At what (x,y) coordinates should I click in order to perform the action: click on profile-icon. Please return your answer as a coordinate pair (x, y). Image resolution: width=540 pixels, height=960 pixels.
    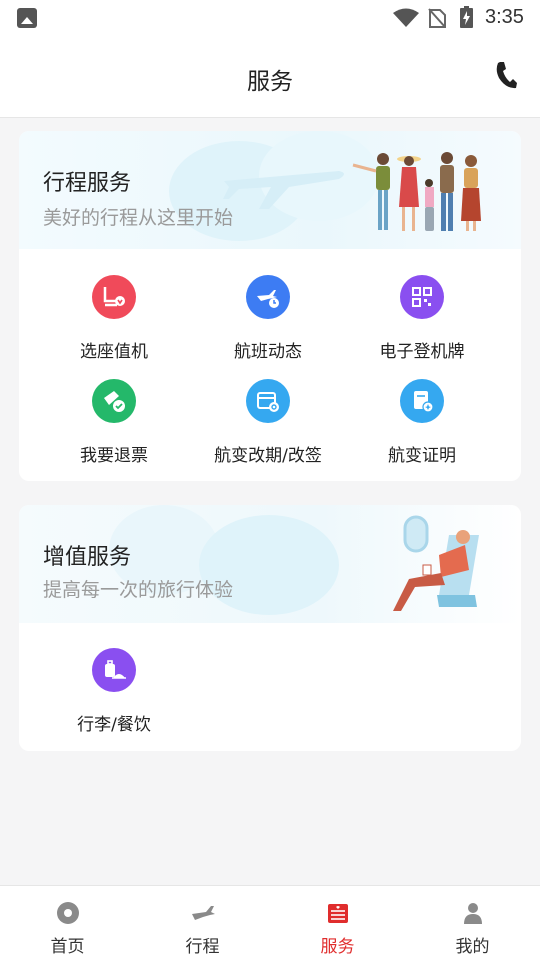
    Looking at the image, I should click on (473, 913).